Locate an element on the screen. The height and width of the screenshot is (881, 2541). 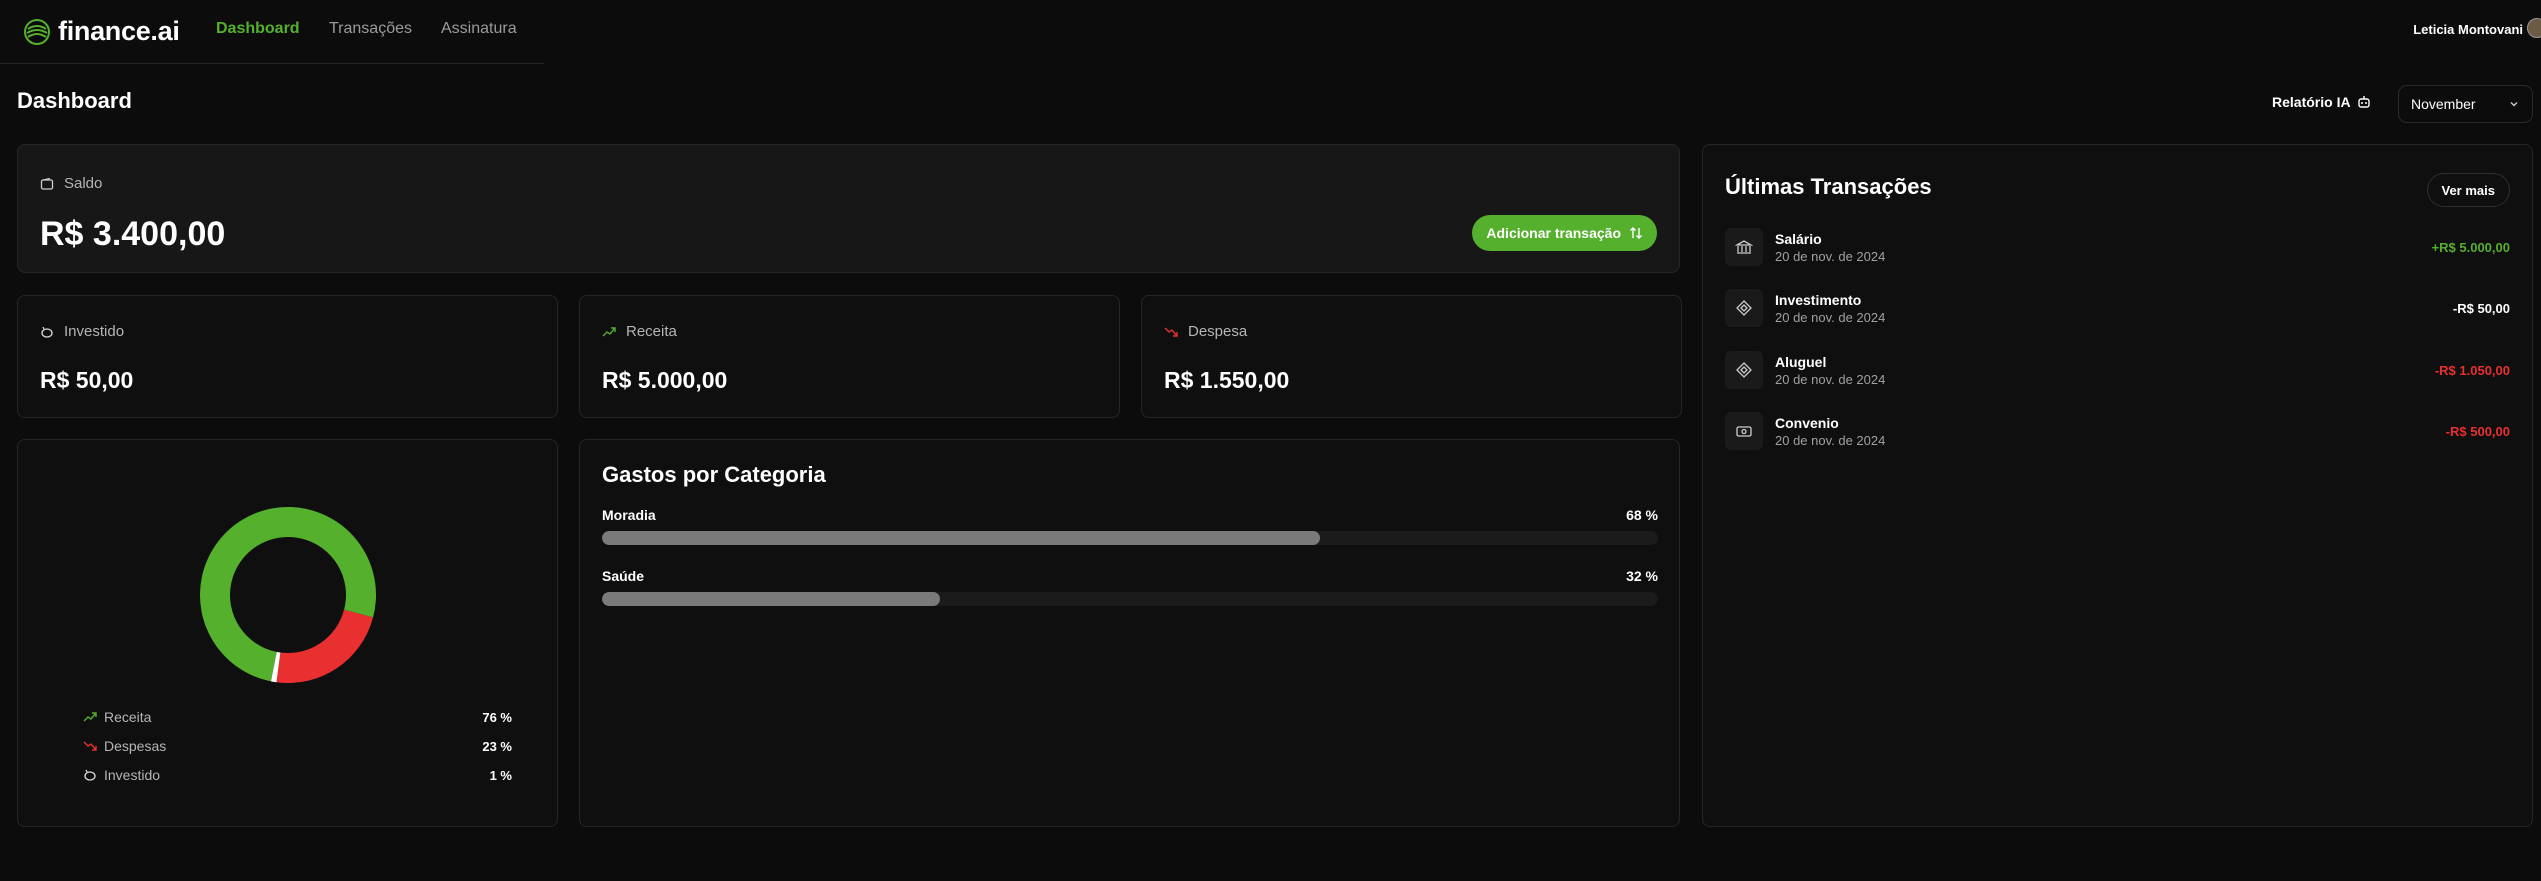
month-value: November is located at coordinates (2443, 104).